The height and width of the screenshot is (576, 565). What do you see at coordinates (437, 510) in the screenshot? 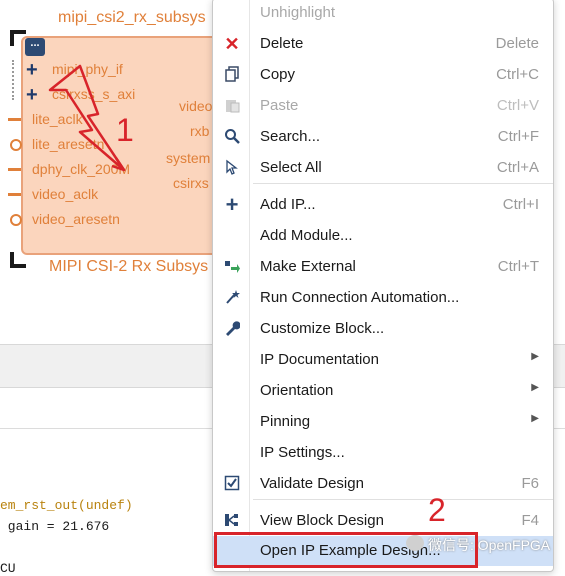
I see `annotation-step-2: 2` at bounding box center [437, 510].